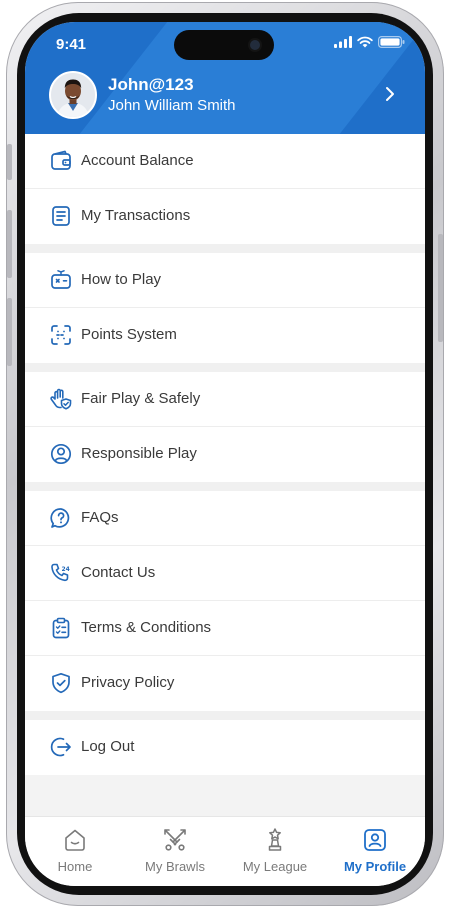 The height and width of the screenshot is (908, 450). What do you see at coordinates (136, 215) in the screenshot?
I see `menu-item-label: My Transactions` at bounding box center [136, 215].